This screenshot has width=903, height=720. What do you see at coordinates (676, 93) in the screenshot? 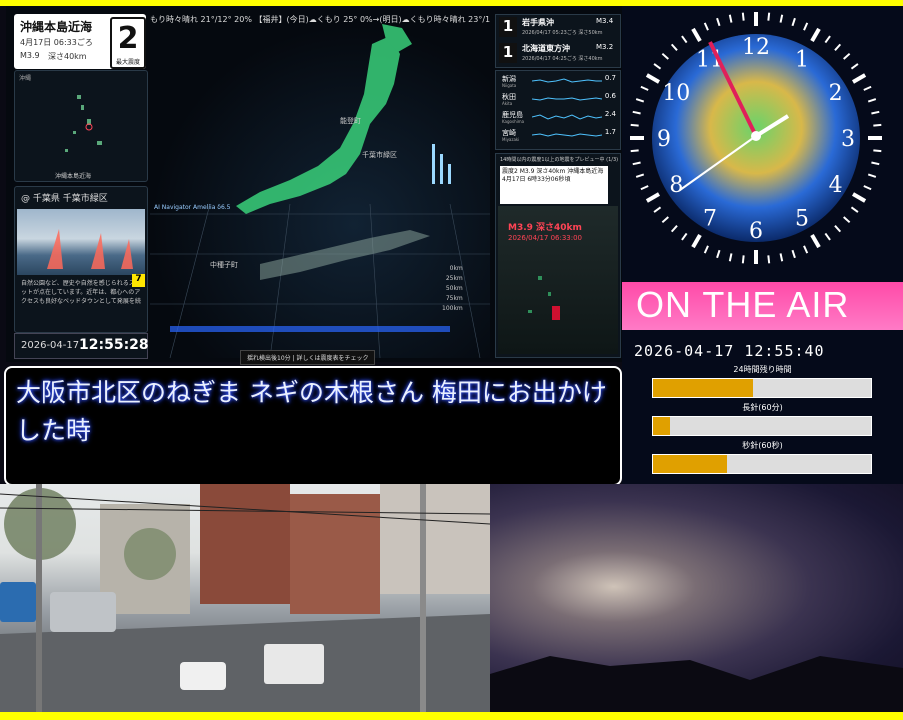
I see `clock-hour-label: 10` at bounding box center [676, 93].